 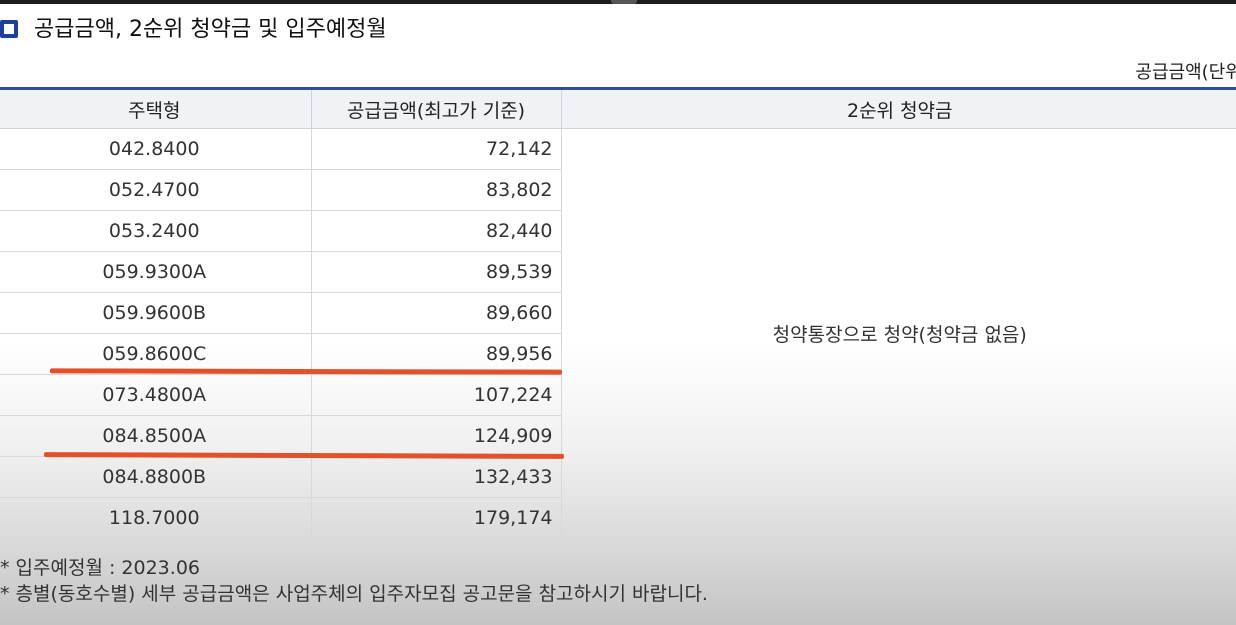 What do you see at coordinates (624, 2) in the screenshot?
I see `scroll-handle` at bounding box center [624, 2].